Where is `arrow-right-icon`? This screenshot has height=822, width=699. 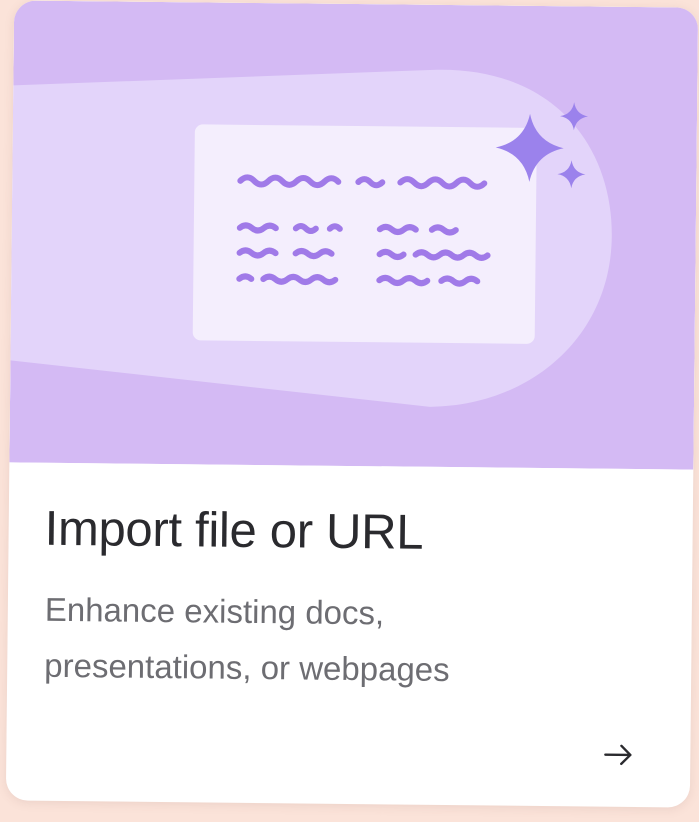 arrow-right-icon is located at coordinates (618, 755).